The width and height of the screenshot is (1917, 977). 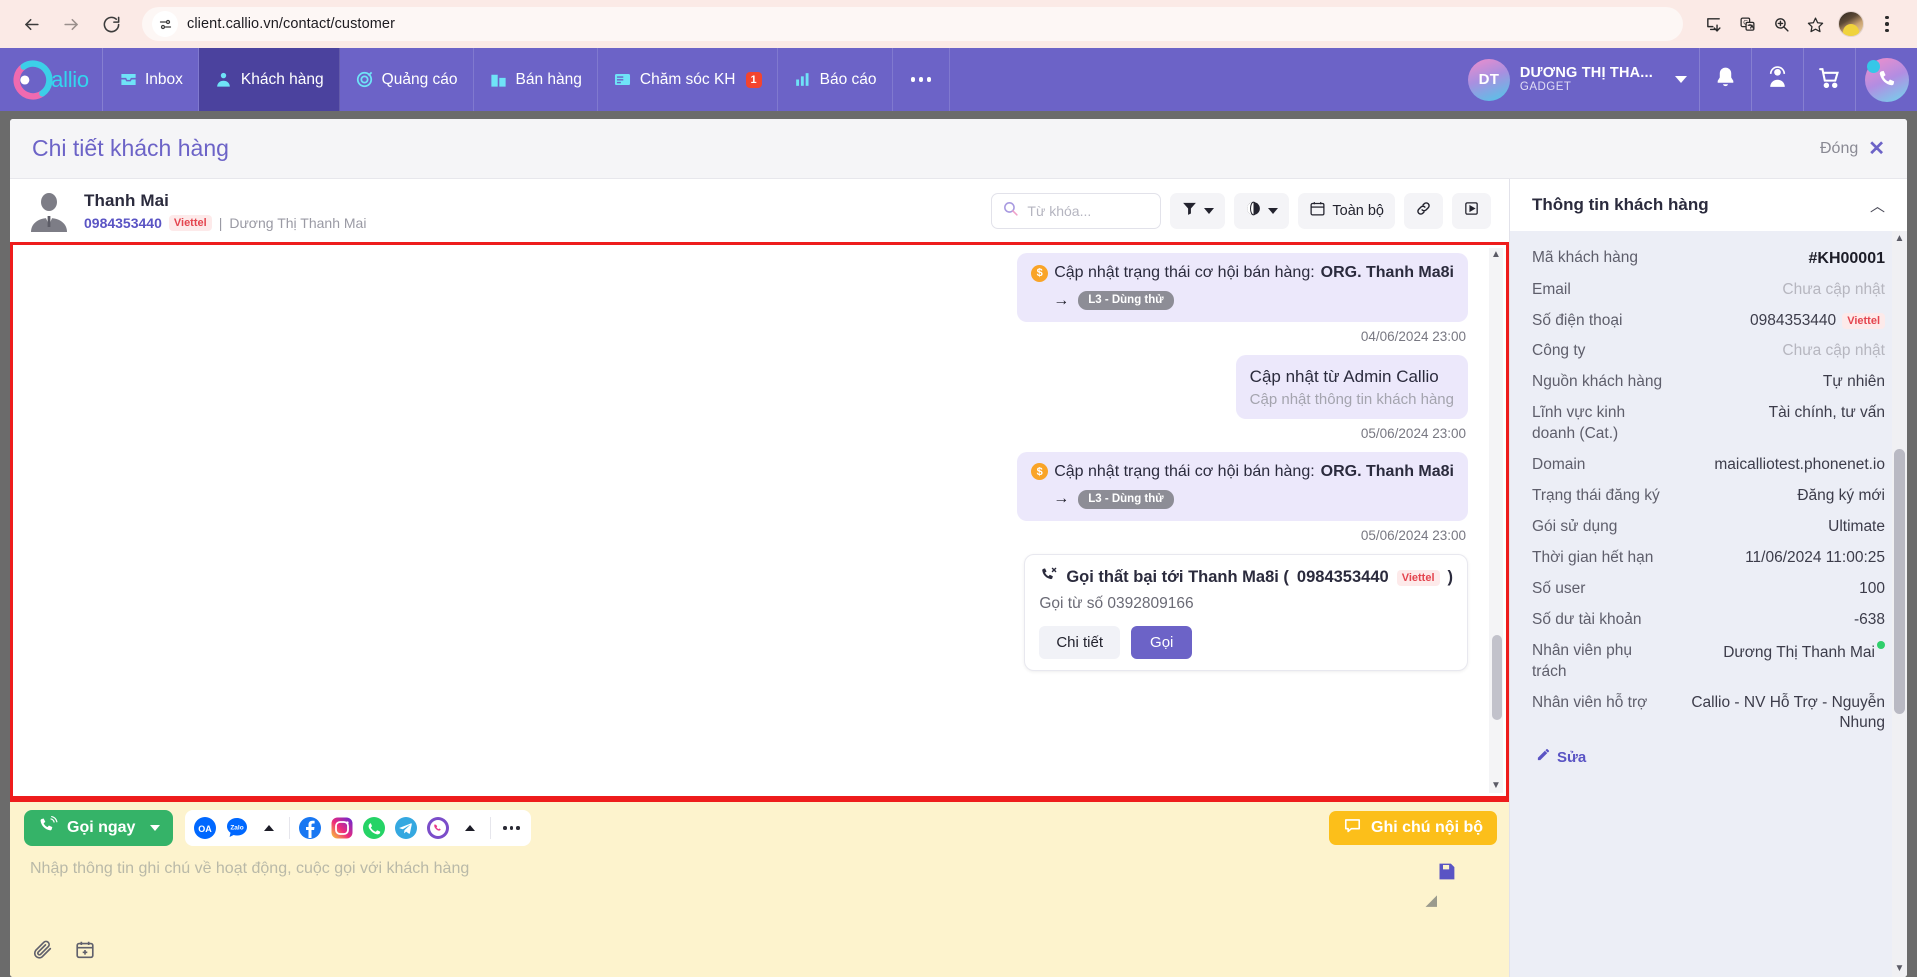 What do you see at coordinates (1852, 149) in the screenshot?
I see `close-button: Đóng ✕` at bounding box center [1852, 149].